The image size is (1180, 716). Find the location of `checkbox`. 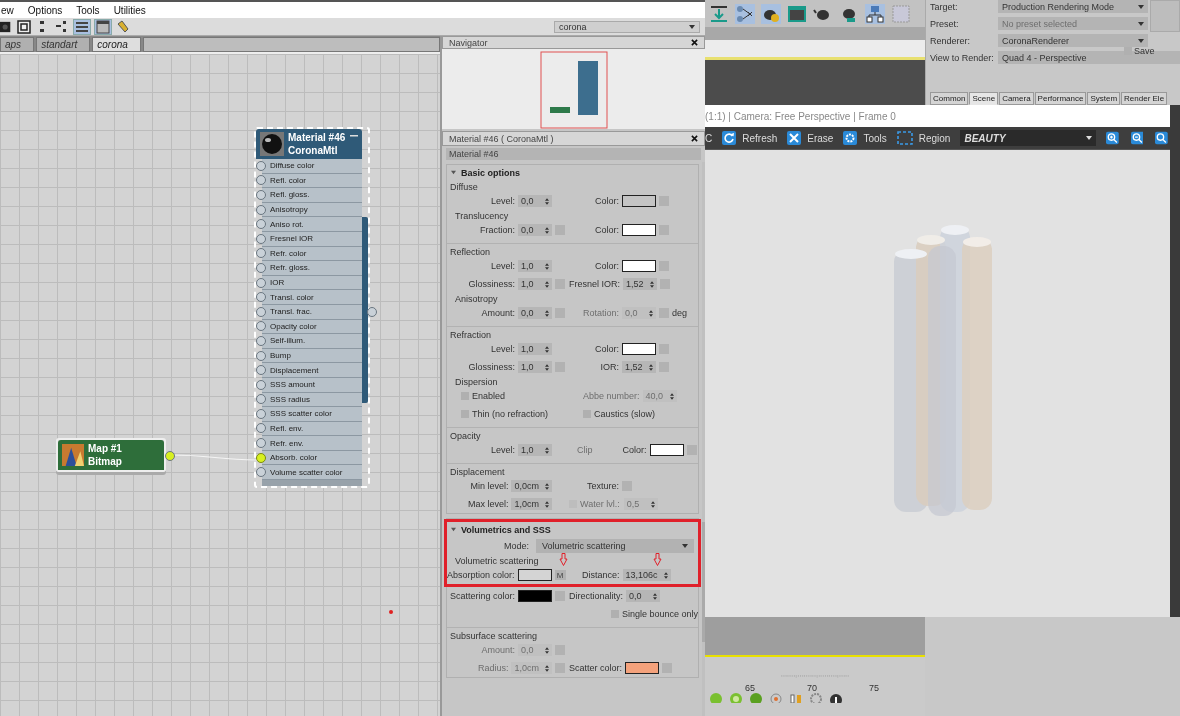

checkbox is located at coordinates (1128, 51).